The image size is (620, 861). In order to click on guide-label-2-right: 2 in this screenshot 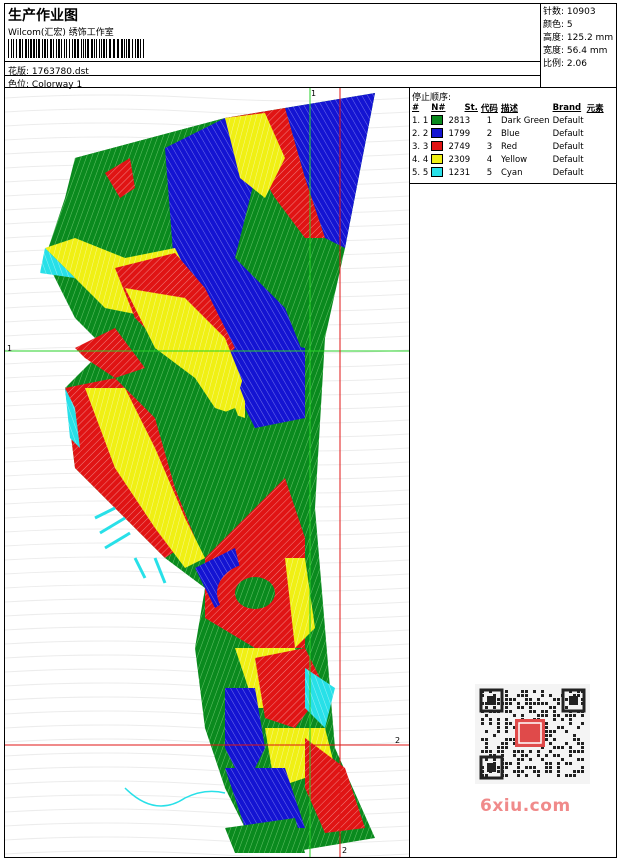, I will do `click(398, 740)`.